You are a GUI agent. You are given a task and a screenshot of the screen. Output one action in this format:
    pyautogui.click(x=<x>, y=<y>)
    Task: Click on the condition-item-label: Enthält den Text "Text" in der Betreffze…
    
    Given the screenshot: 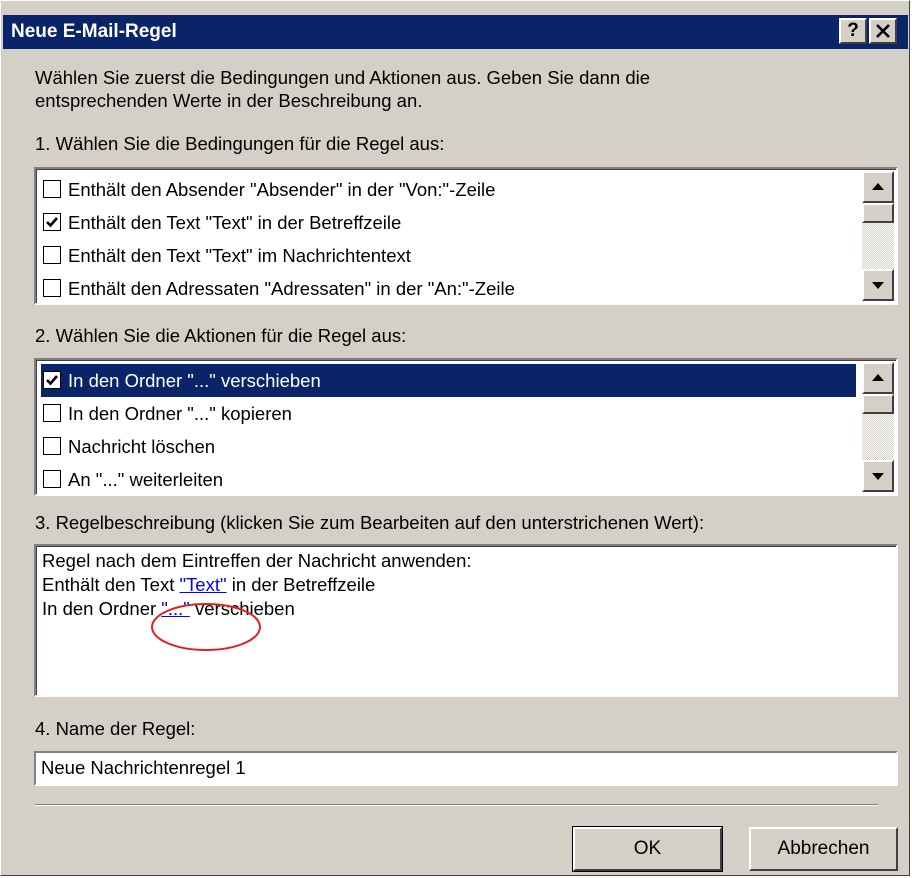 What is the action you would take?
    pyautogui.click(x=235, y=222)
    